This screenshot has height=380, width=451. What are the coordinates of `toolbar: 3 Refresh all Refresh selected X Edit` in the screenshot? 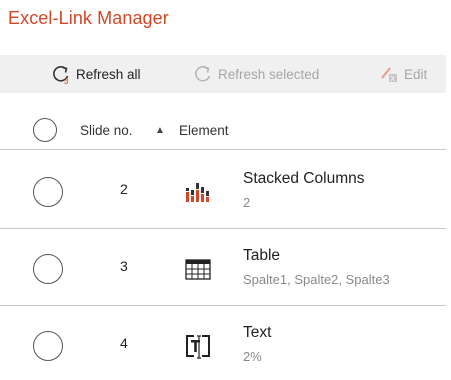 It's located at (223, 74).